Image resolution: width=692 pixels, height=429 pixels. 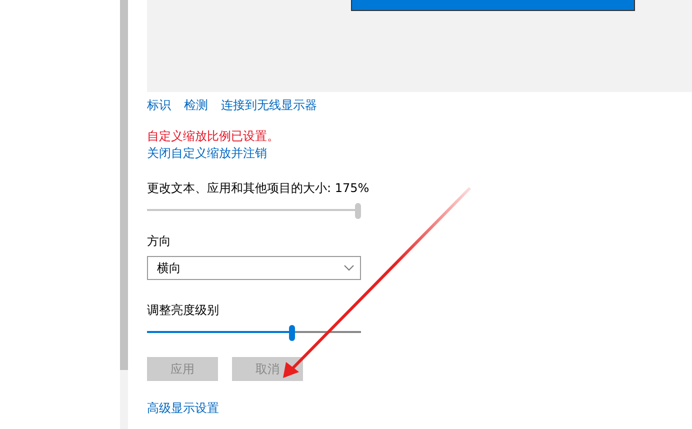 What do you see at coordinates (207, 153) in the screenshot?
I see `sign-out-link: 关闭自定义缩放并注销` at bounding box center [207, 153].